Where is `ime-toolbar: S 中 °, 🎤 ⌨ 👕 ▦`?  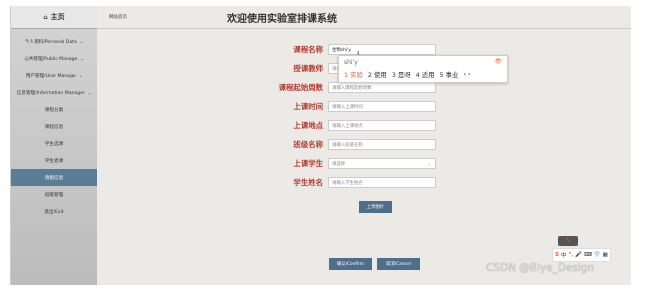 ime-toolbar: S 中 °, 🎤 ⌨ 👕 ▦ is located at coordinates (581, 255).